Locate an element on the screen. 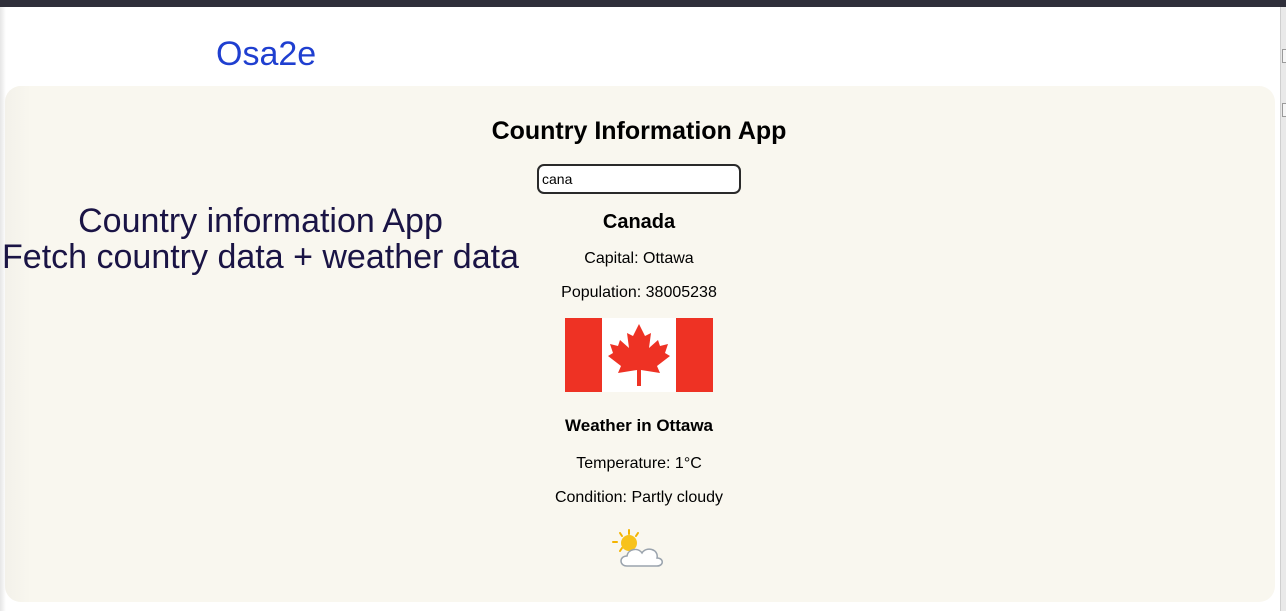 The width and height of the screenshot is (1286, 611). brand-title: Osa2e is located at coordinates (266, 54).